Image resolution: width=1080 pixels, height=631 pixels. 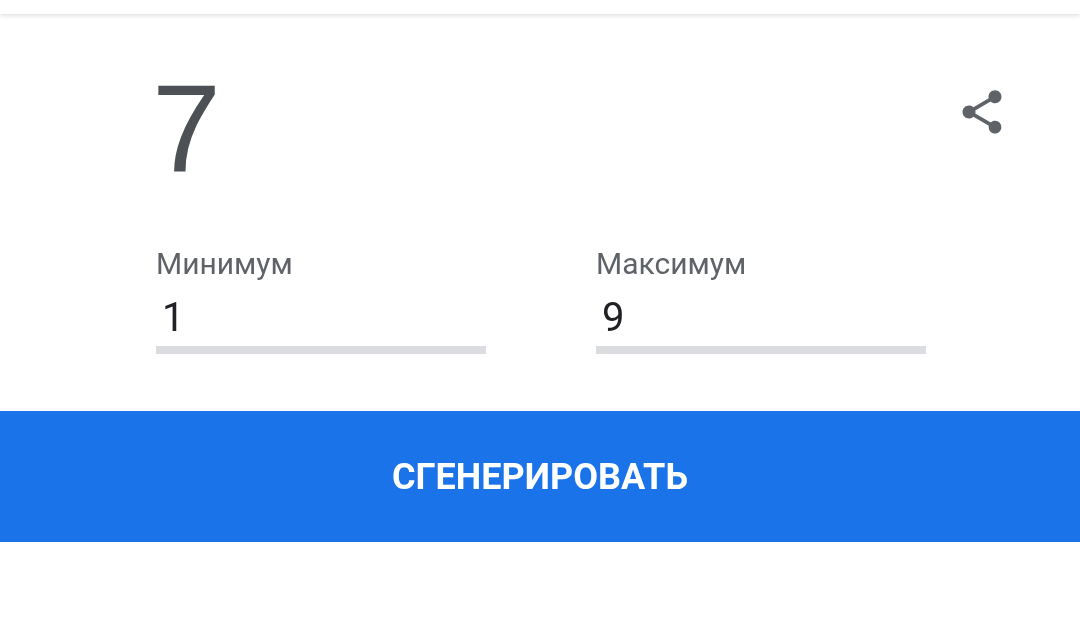 I want to click on field-label: Минимум, so click(x=224, y=264).